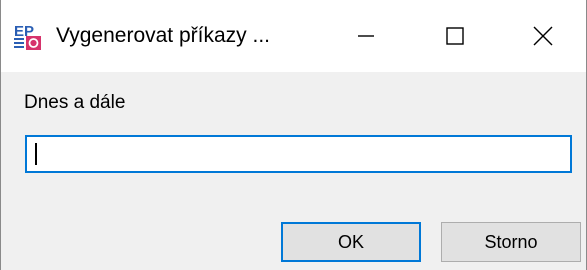 The image size is (587, 270). What do you see at coordinates (36, 154) in the screenshot?
I see `text-caret` at bounding box center [36, 154].